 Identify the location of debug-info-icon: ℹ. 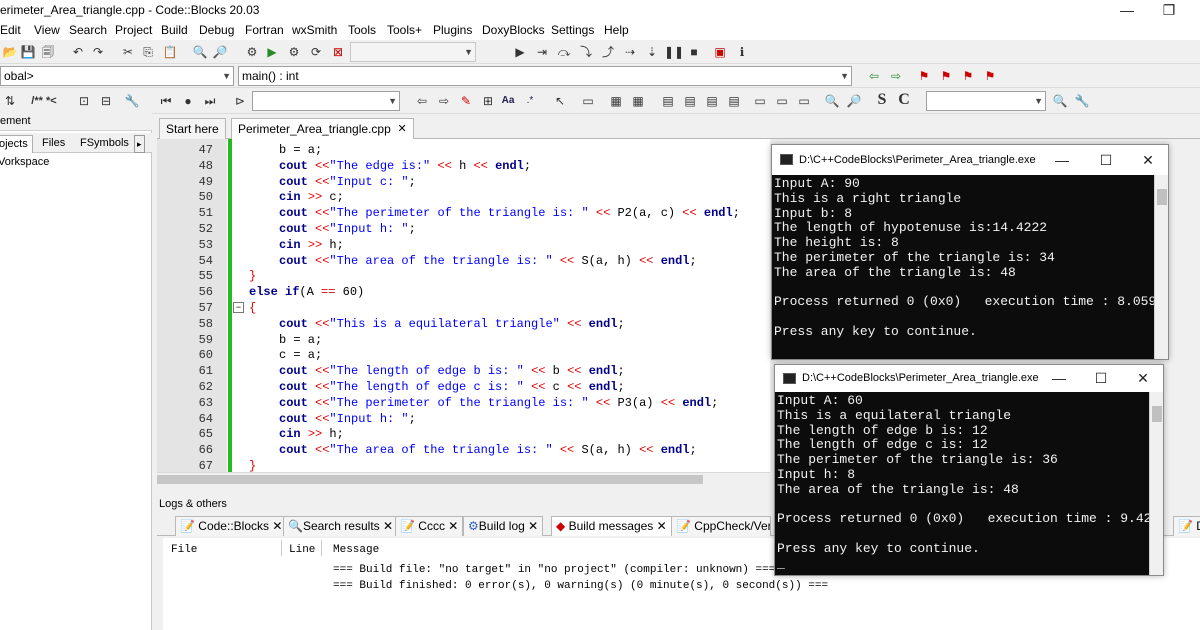
(742, 52).